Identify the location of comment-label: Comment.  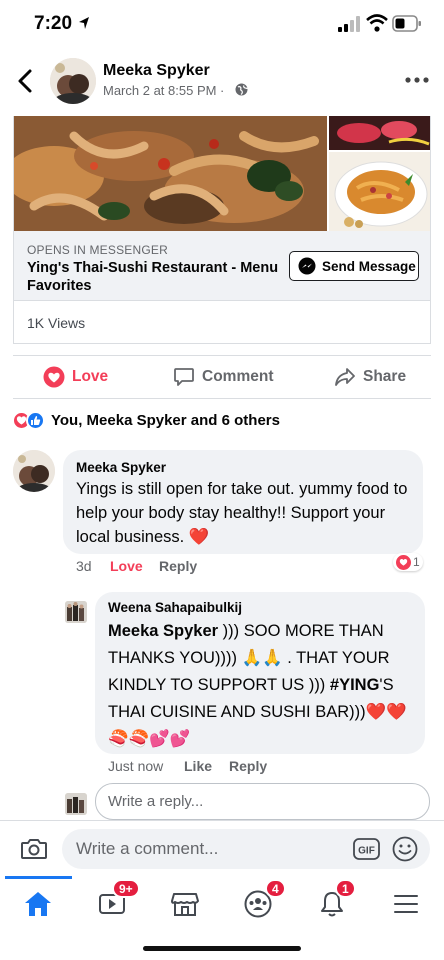
(238, 376).